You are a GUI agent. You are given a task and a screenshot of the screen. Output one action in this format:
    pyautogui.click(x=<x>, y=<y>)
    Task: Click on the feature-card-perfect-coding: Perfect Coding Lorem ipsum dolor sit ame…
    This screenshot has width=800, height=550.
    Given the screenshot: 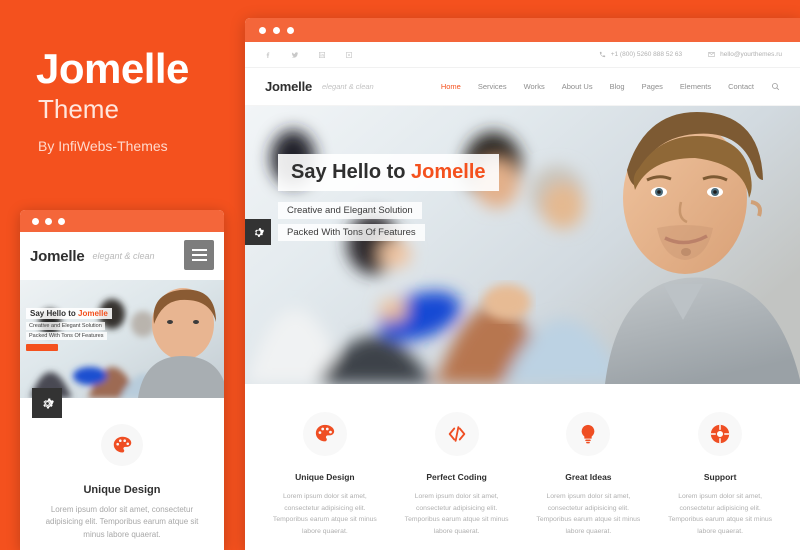 What is the action you would take?
    pyautogui.click(x=457, y=474)
    